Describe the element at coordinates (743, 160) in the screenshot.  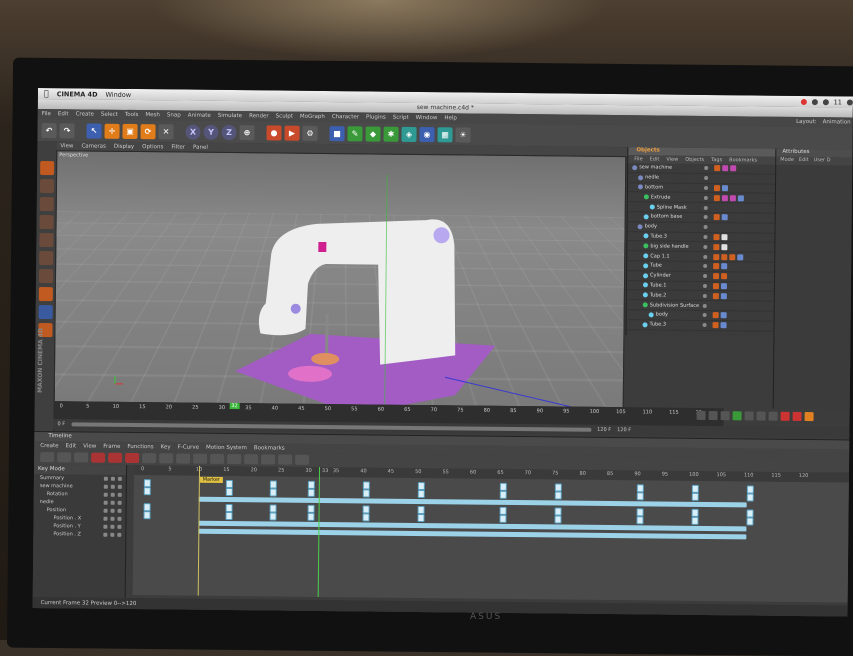
I see `objects-menu-item: Bookmarks` at that location.